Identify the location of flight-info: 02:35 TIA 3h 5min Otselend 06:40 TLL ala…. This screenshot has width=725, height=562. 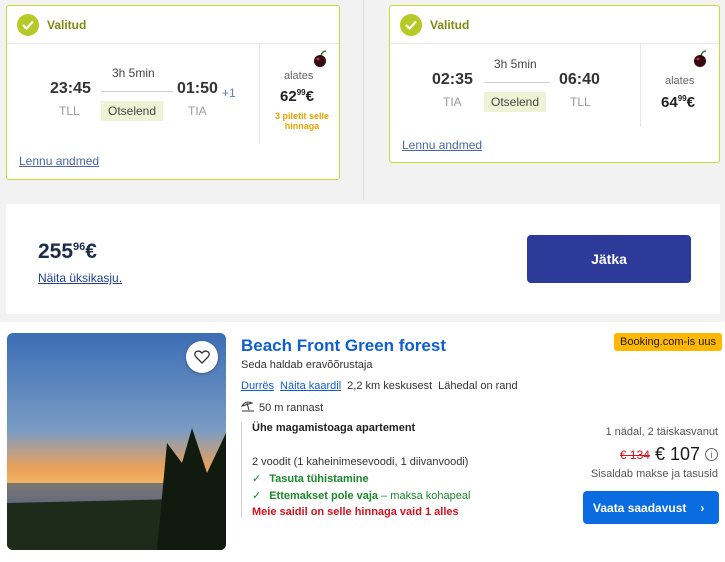
(554, 85).